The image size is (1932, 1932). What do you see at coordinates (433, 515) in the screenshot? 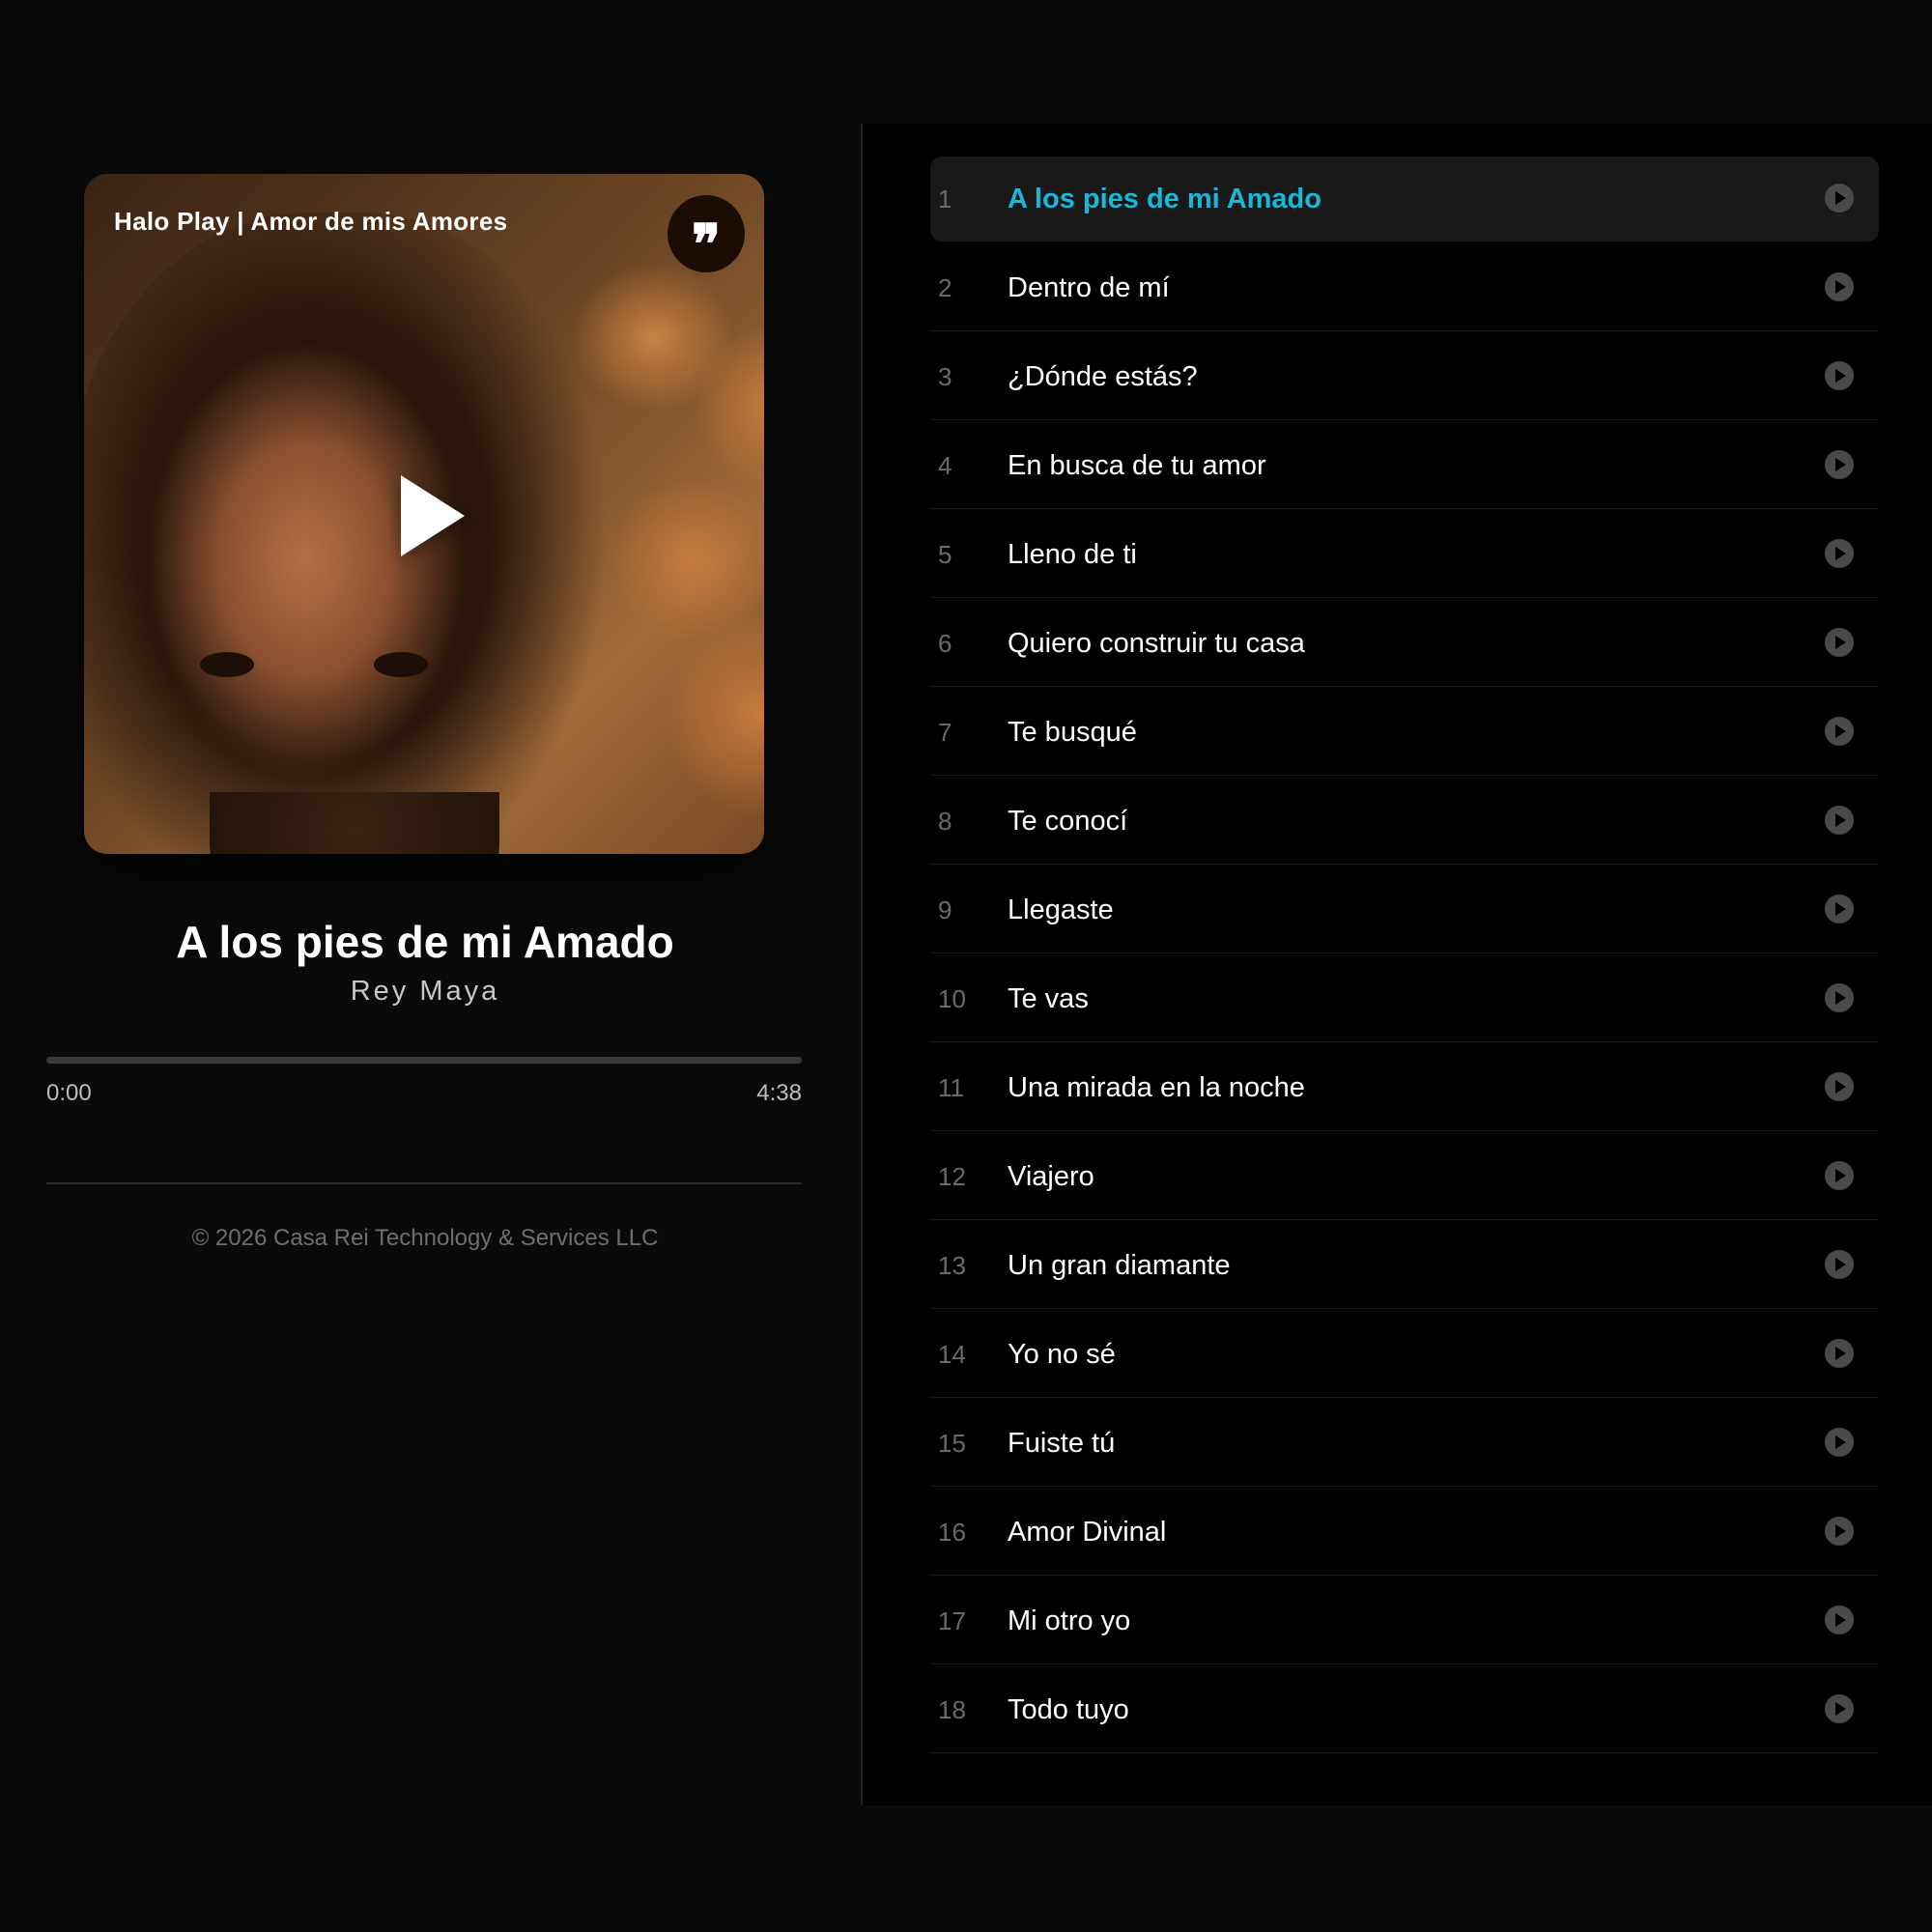
I see `play-icon` at bounding box center [433, 515].